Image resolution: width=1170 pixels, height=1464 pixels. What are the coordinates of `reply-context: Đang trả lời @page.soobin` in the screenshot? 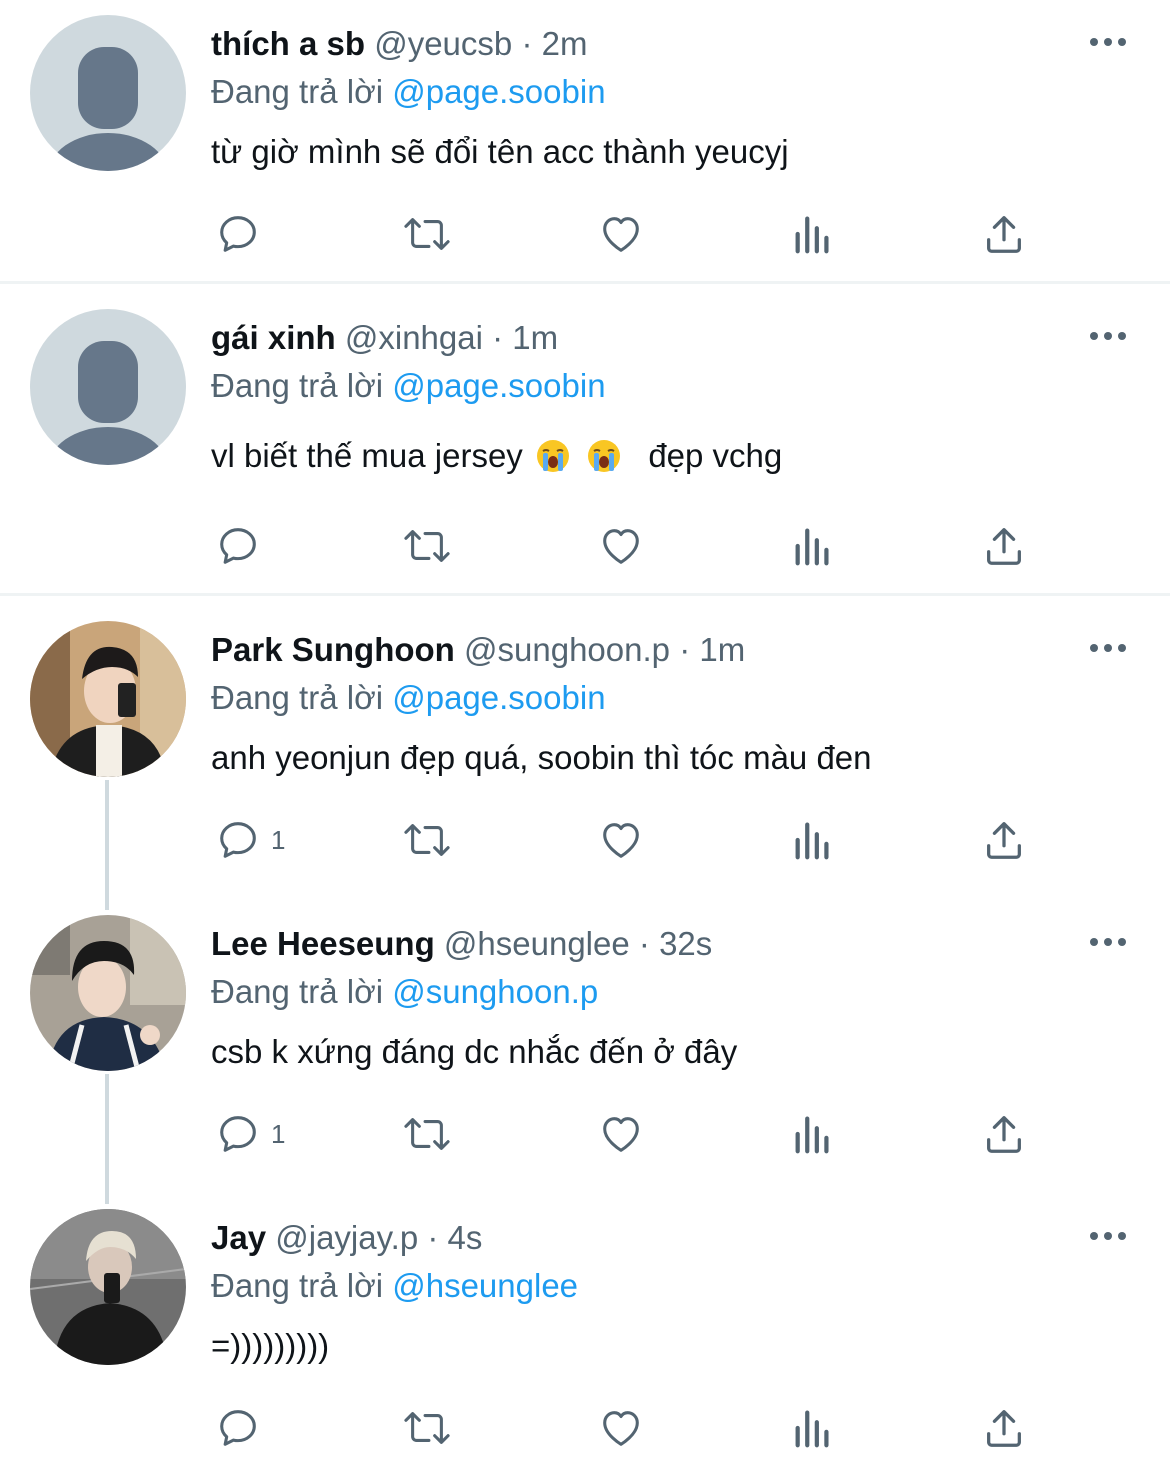 It's located at (408, 698).